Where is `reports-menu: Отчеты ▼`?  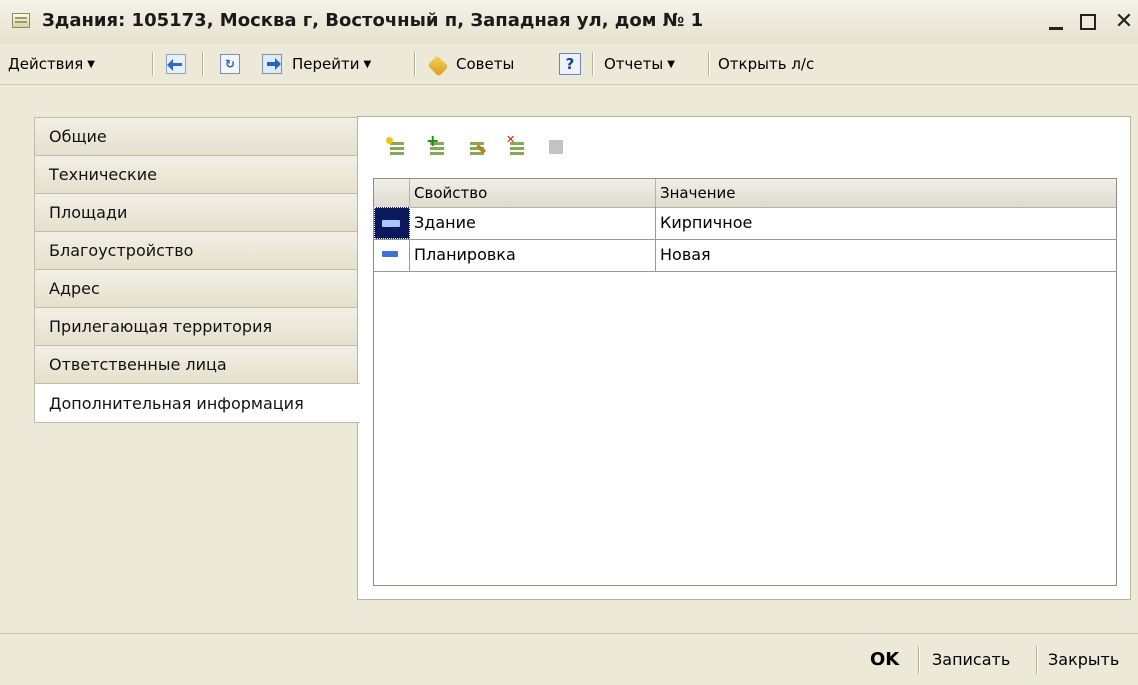 reports-menu: Отчеты ▼ is located at coordinates (639, 64).